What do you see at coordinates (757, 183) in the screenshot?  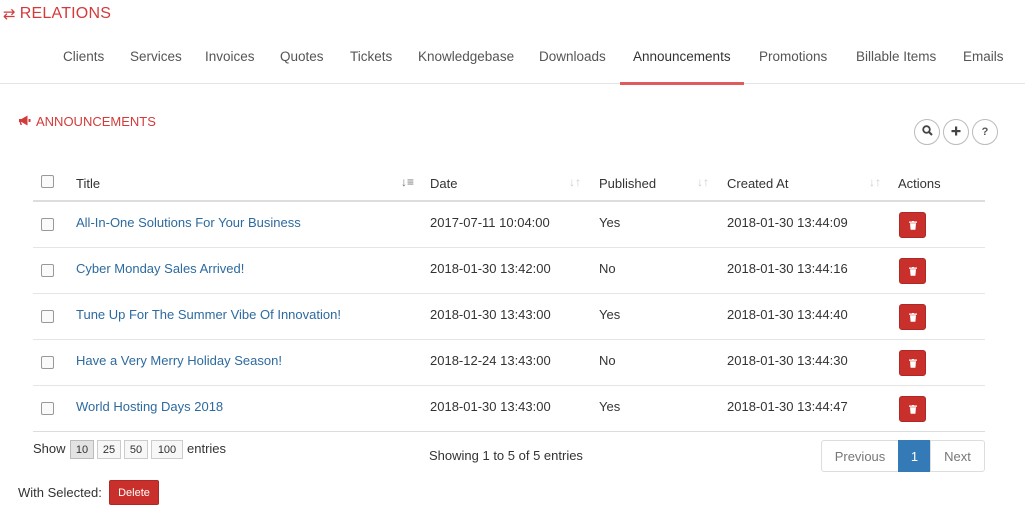 I see `column-created-at: Created At` at bounding box center [757, 183].